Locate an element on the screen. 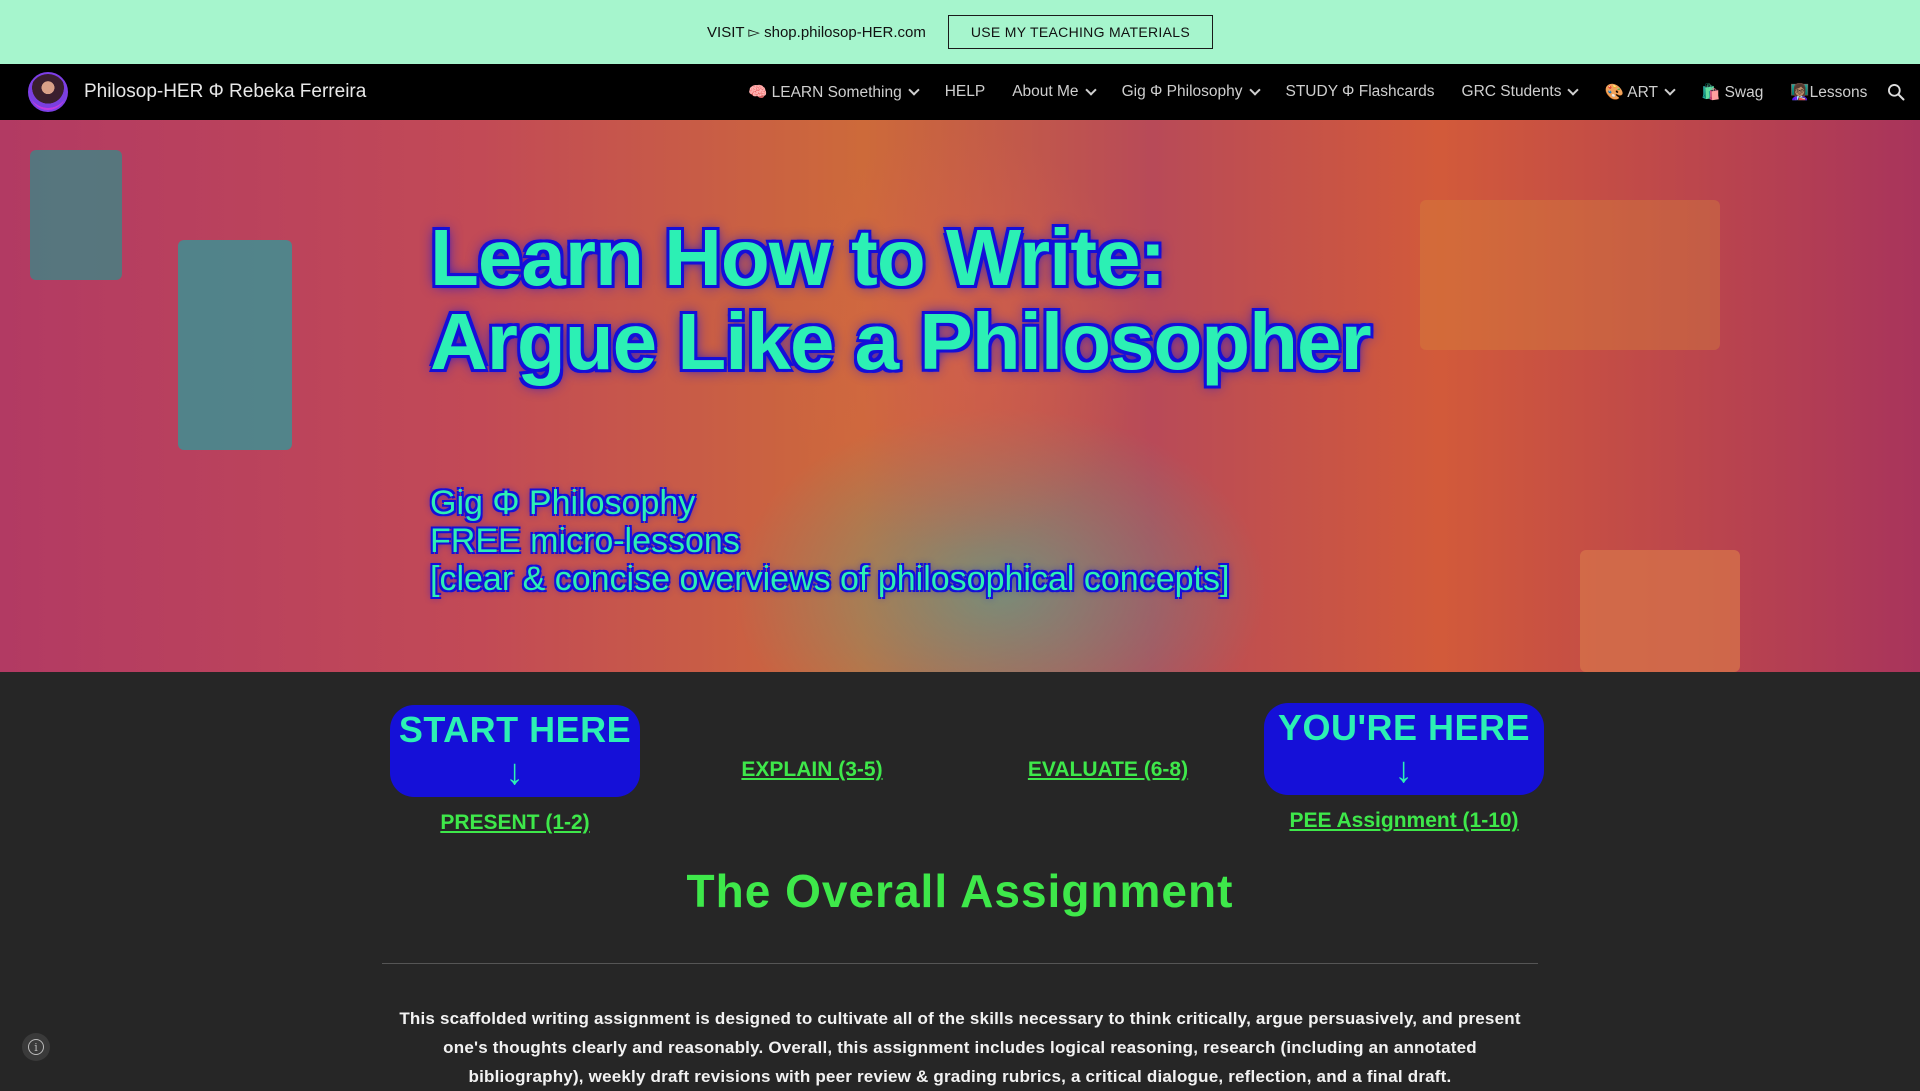  present-link: PRESENT (1-2) is located at coordinates (514, 823).